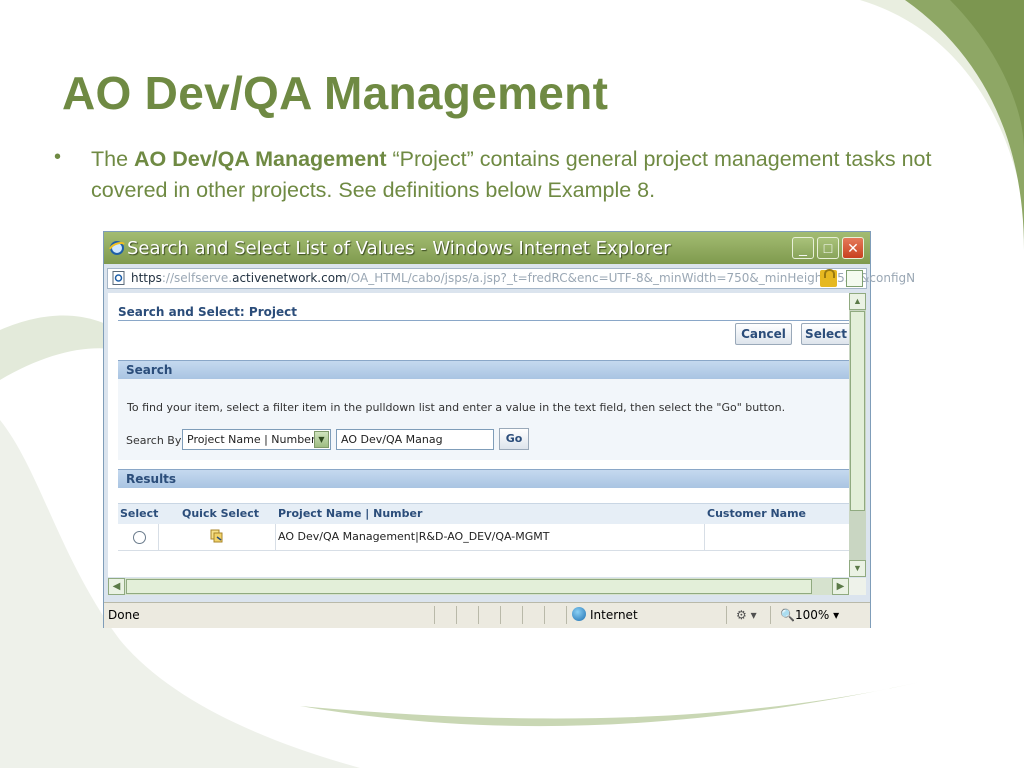 The width and height of the screenshot is (1024, 768). Describe the element at coordinates (197, 278) in the screenshot. I see `url-host-prefix: ://selfserve.` at that location.